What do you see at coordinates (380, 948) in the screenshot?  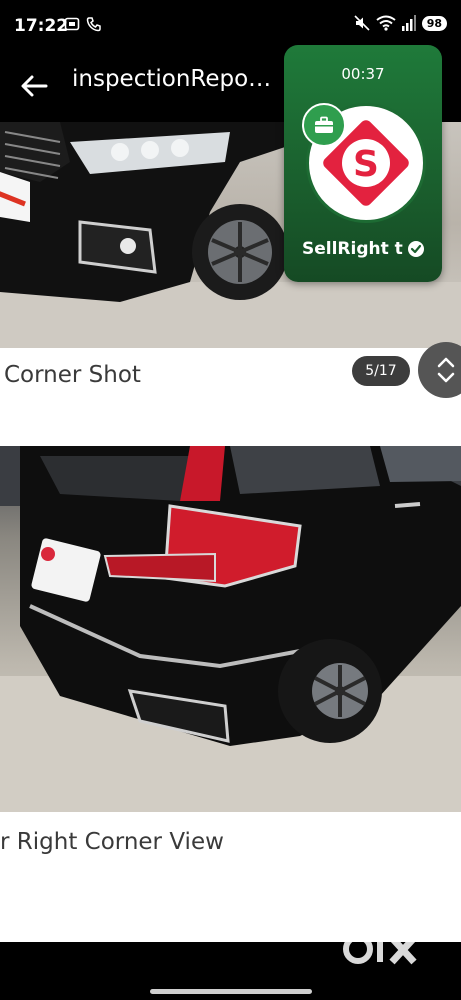 I see `olx-watermark` at bounding box center [380, 948].